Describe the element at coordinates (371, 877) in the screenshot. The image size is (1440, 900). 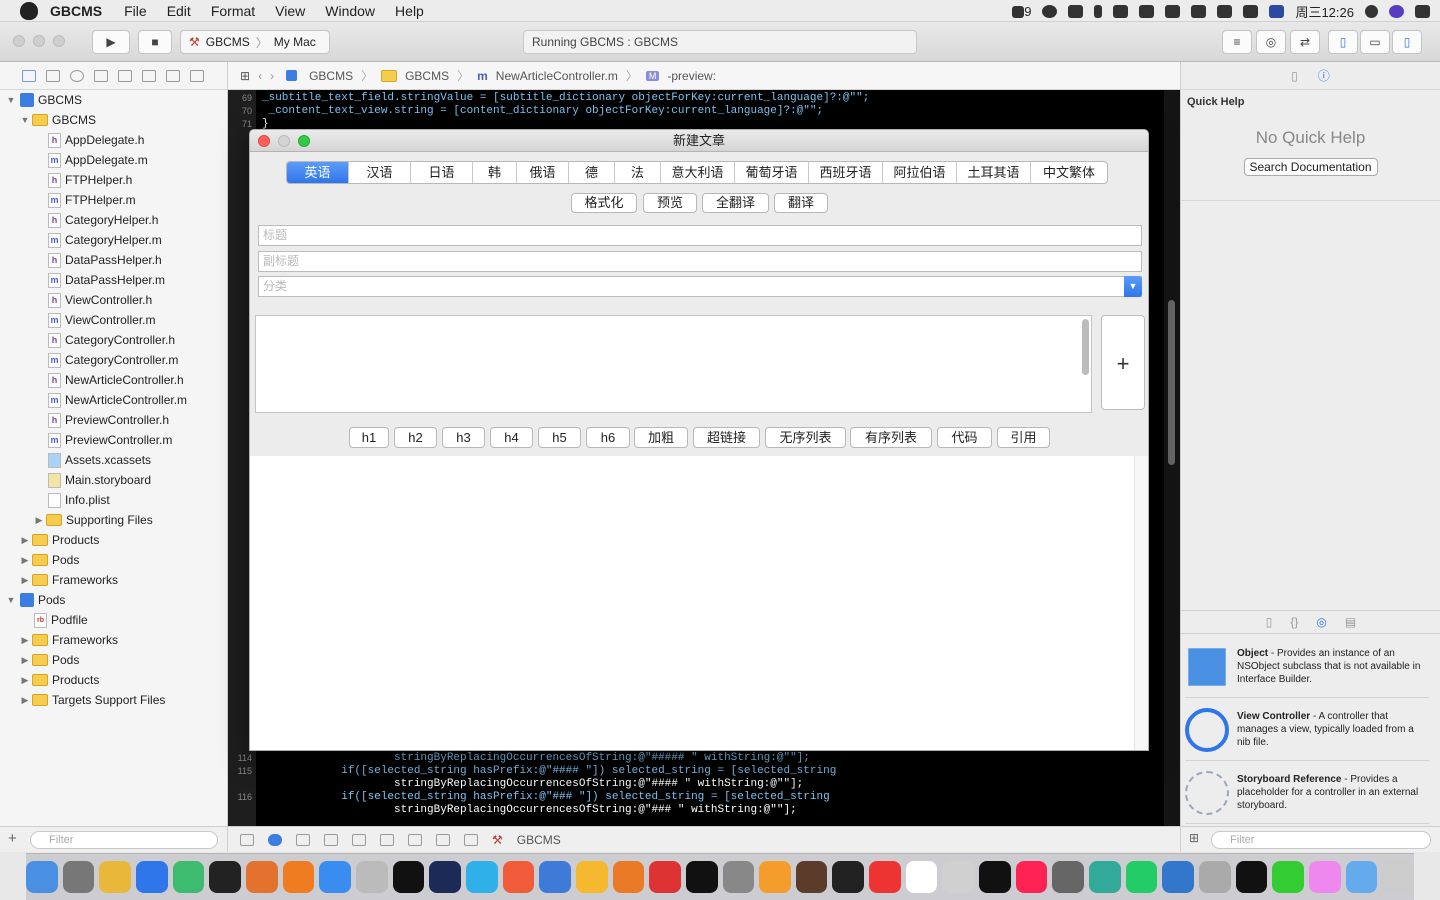
I see `preview-icon` at that location.